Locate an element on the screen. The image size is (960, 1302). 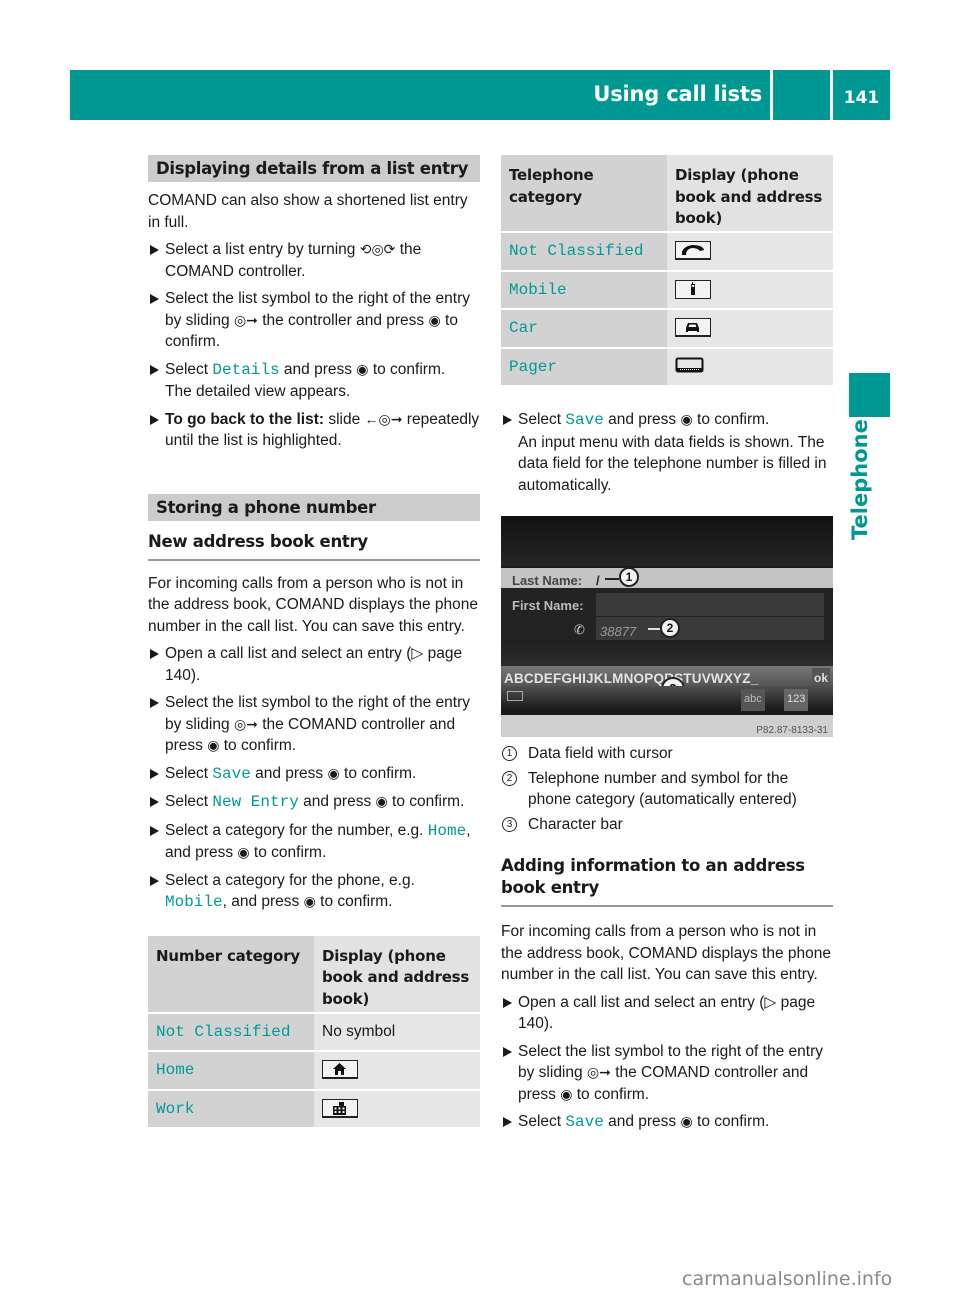
table-row: Work is located at coordinates (314, 1109).